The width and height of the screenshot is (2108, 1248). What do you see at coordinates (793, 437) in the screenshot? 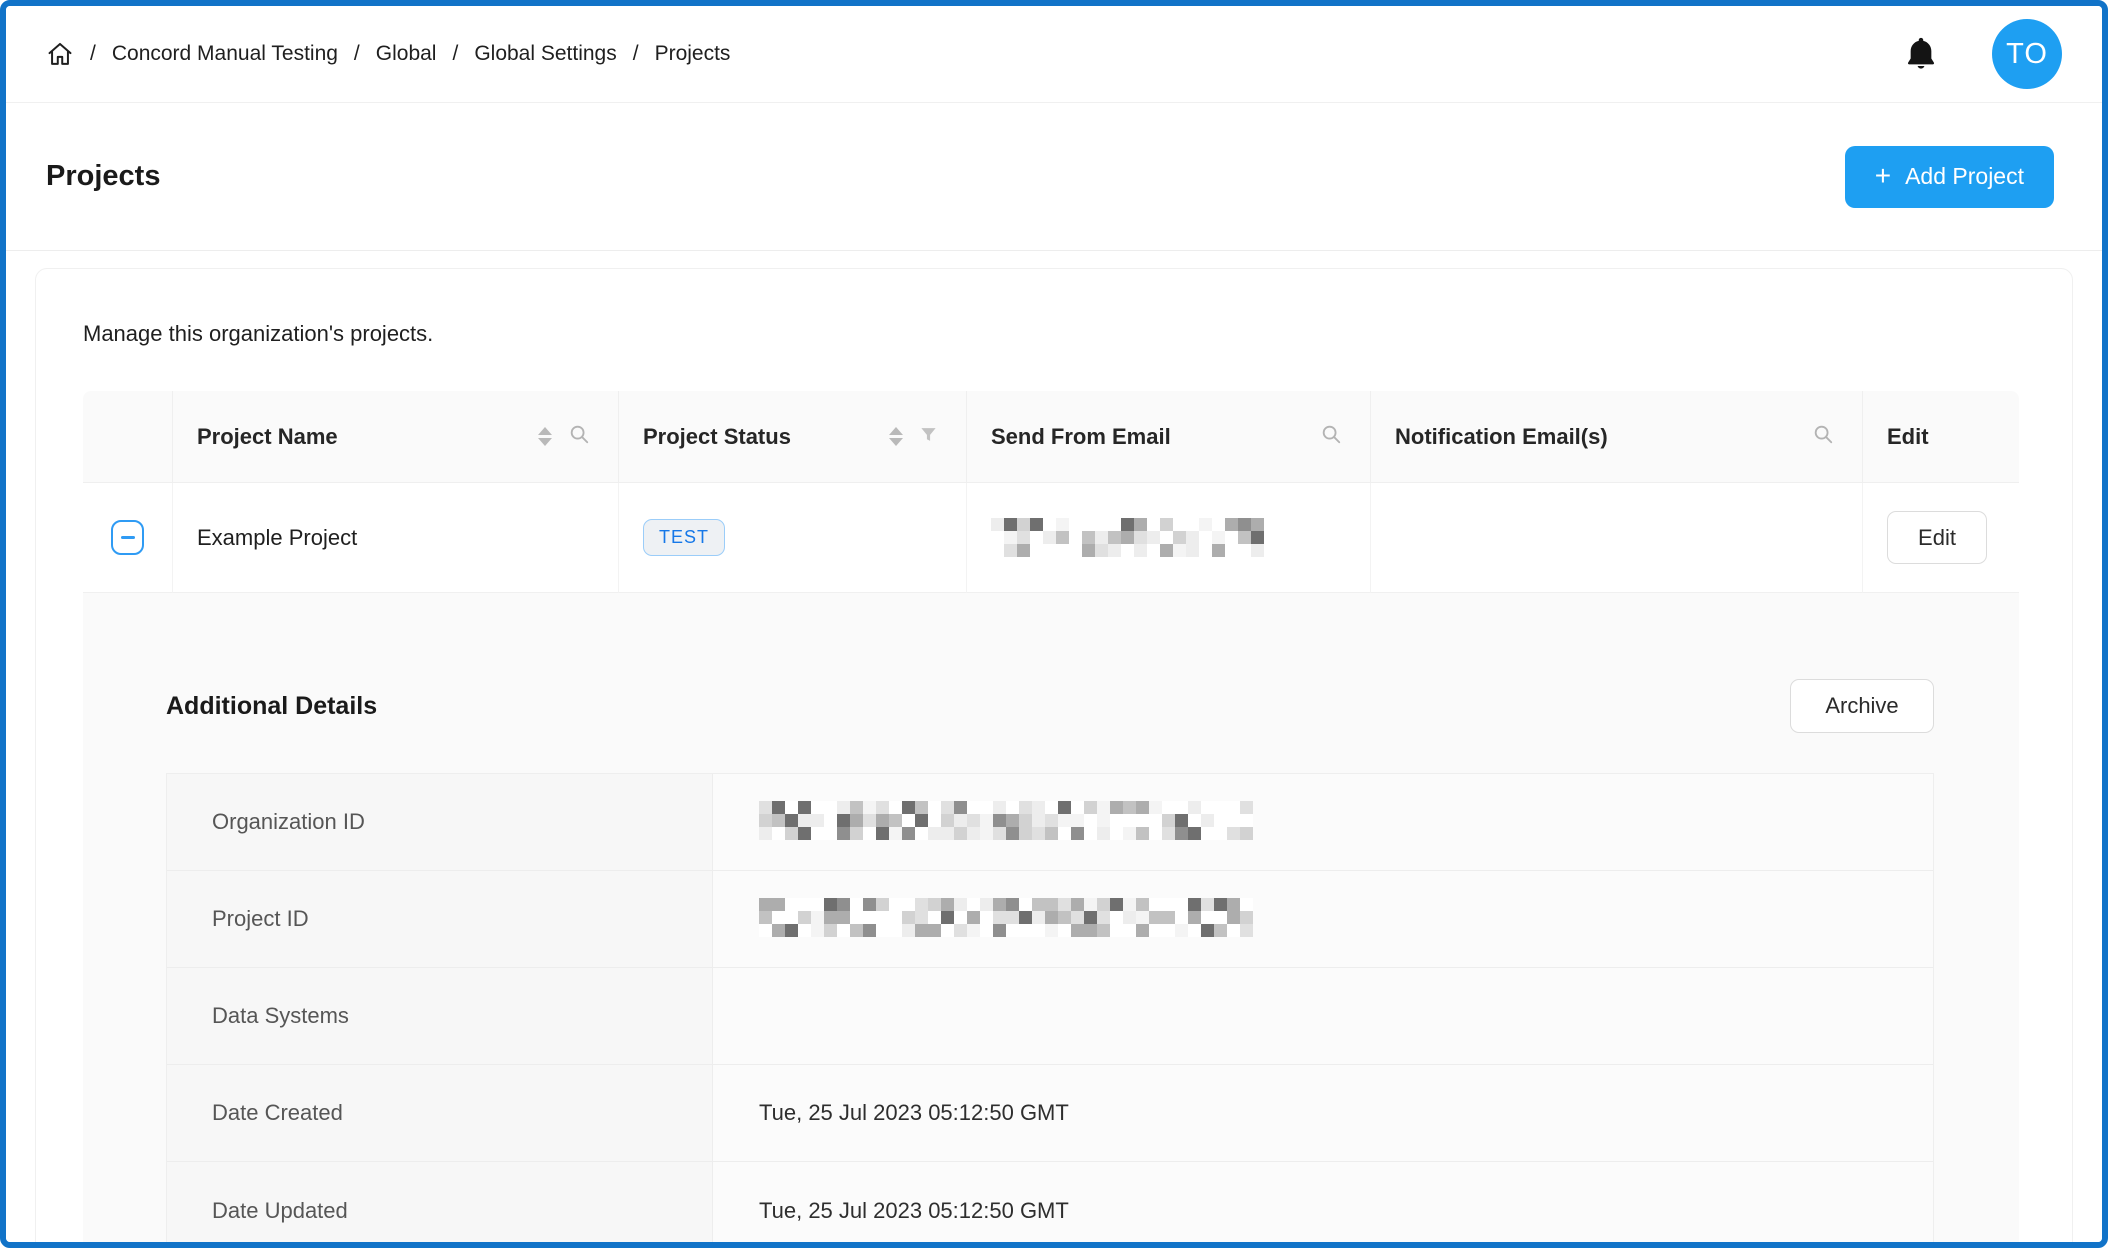
I see `table-header-project-status: Project Status` at bounding box center [793, 437].